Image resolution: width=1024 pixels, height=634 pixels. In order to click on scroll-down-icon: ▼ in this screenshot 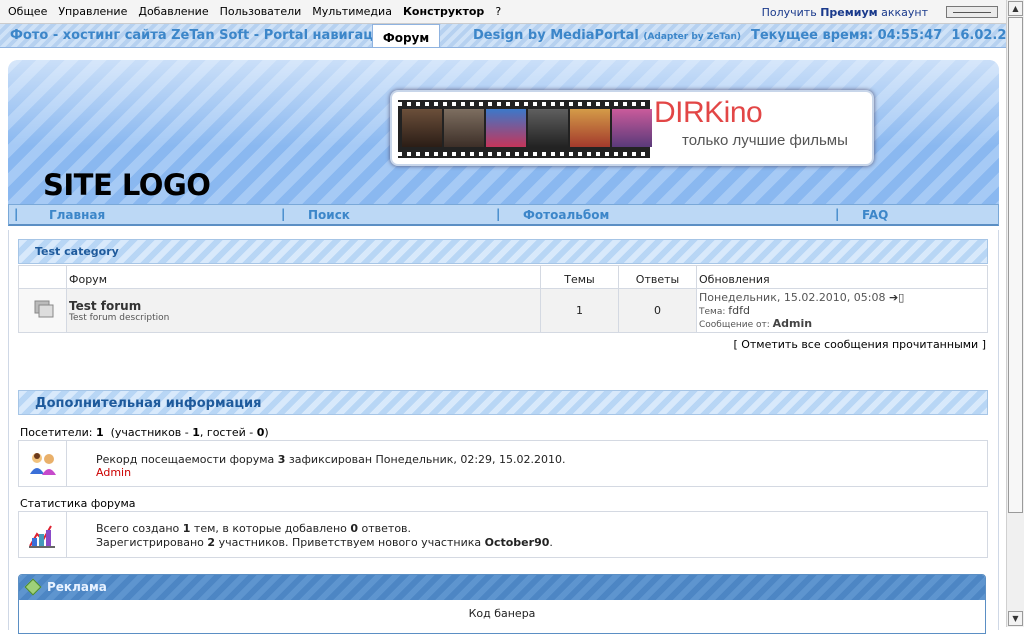, I will do `click(1015, 618)`.